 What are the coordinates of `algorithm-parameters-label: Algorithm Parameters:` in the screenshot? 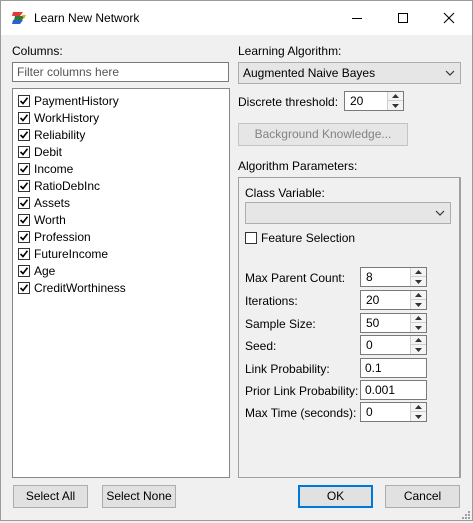 It's located at (298, 166).